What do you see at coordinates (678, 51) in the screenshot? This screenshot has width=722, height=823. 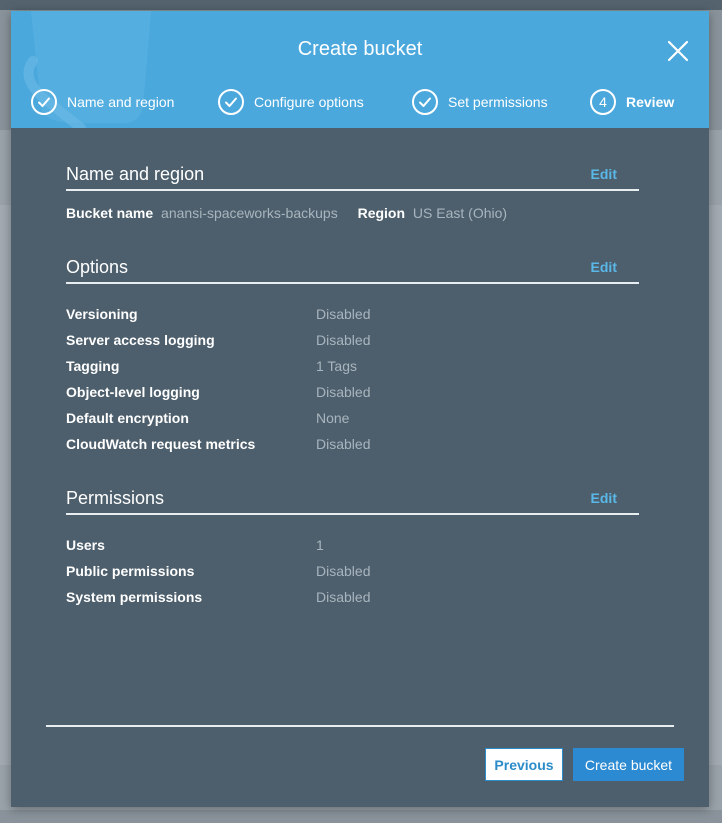 I see `close-icon` at bounding box center [678, 51].